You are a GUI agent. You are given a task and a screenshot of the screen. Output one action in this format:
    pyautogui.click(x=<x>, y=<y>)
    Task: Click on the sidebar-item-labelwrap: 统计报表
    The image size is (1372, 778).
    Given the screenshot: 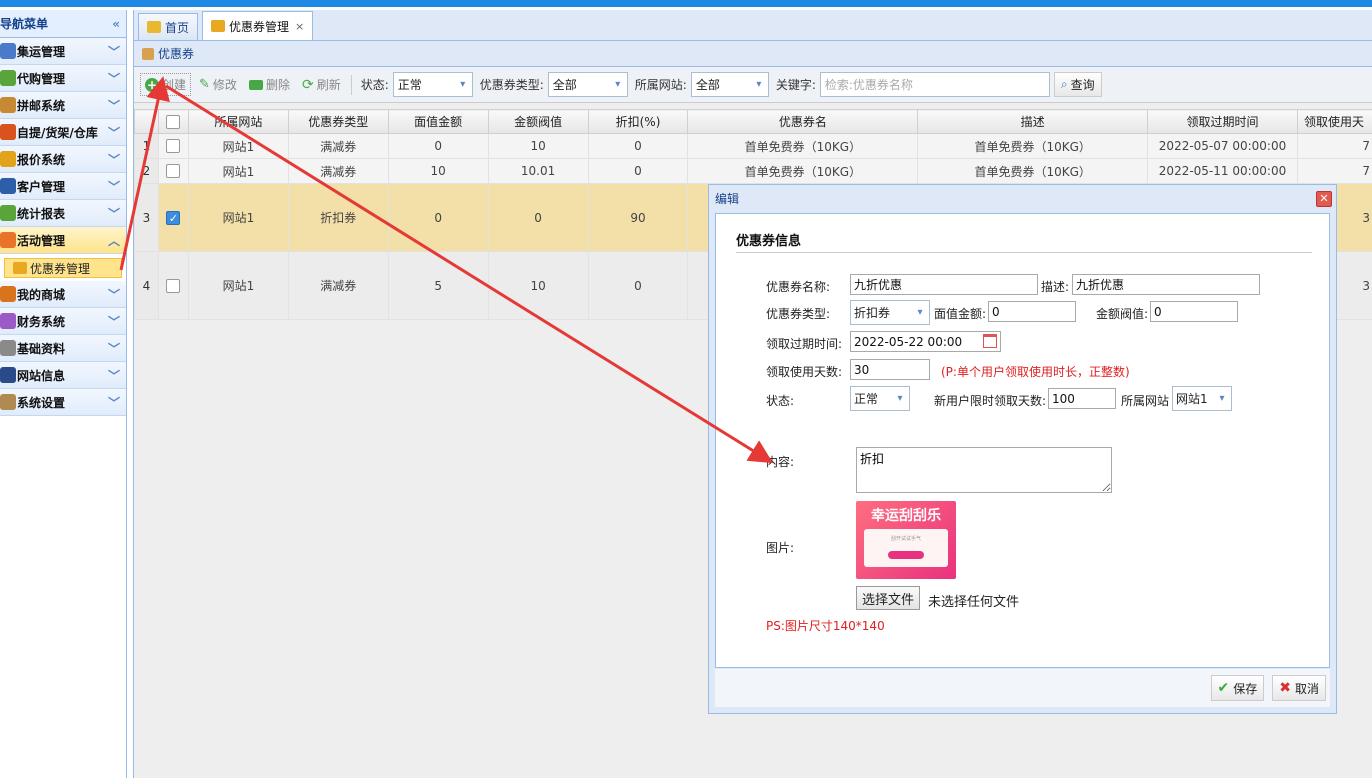 What is the action you would take?
    pyautogui.click(x=32, y=213)
    